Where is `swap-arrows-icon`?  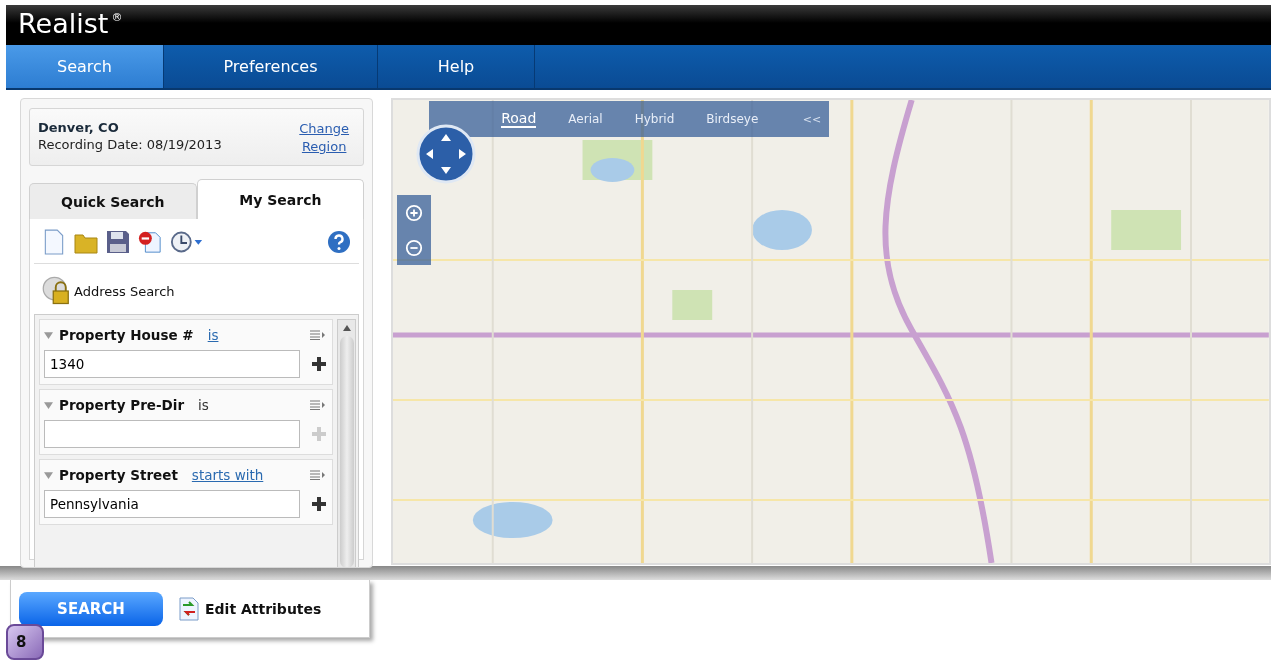
swap-arrows-icon is located at coordinates (189, 608).